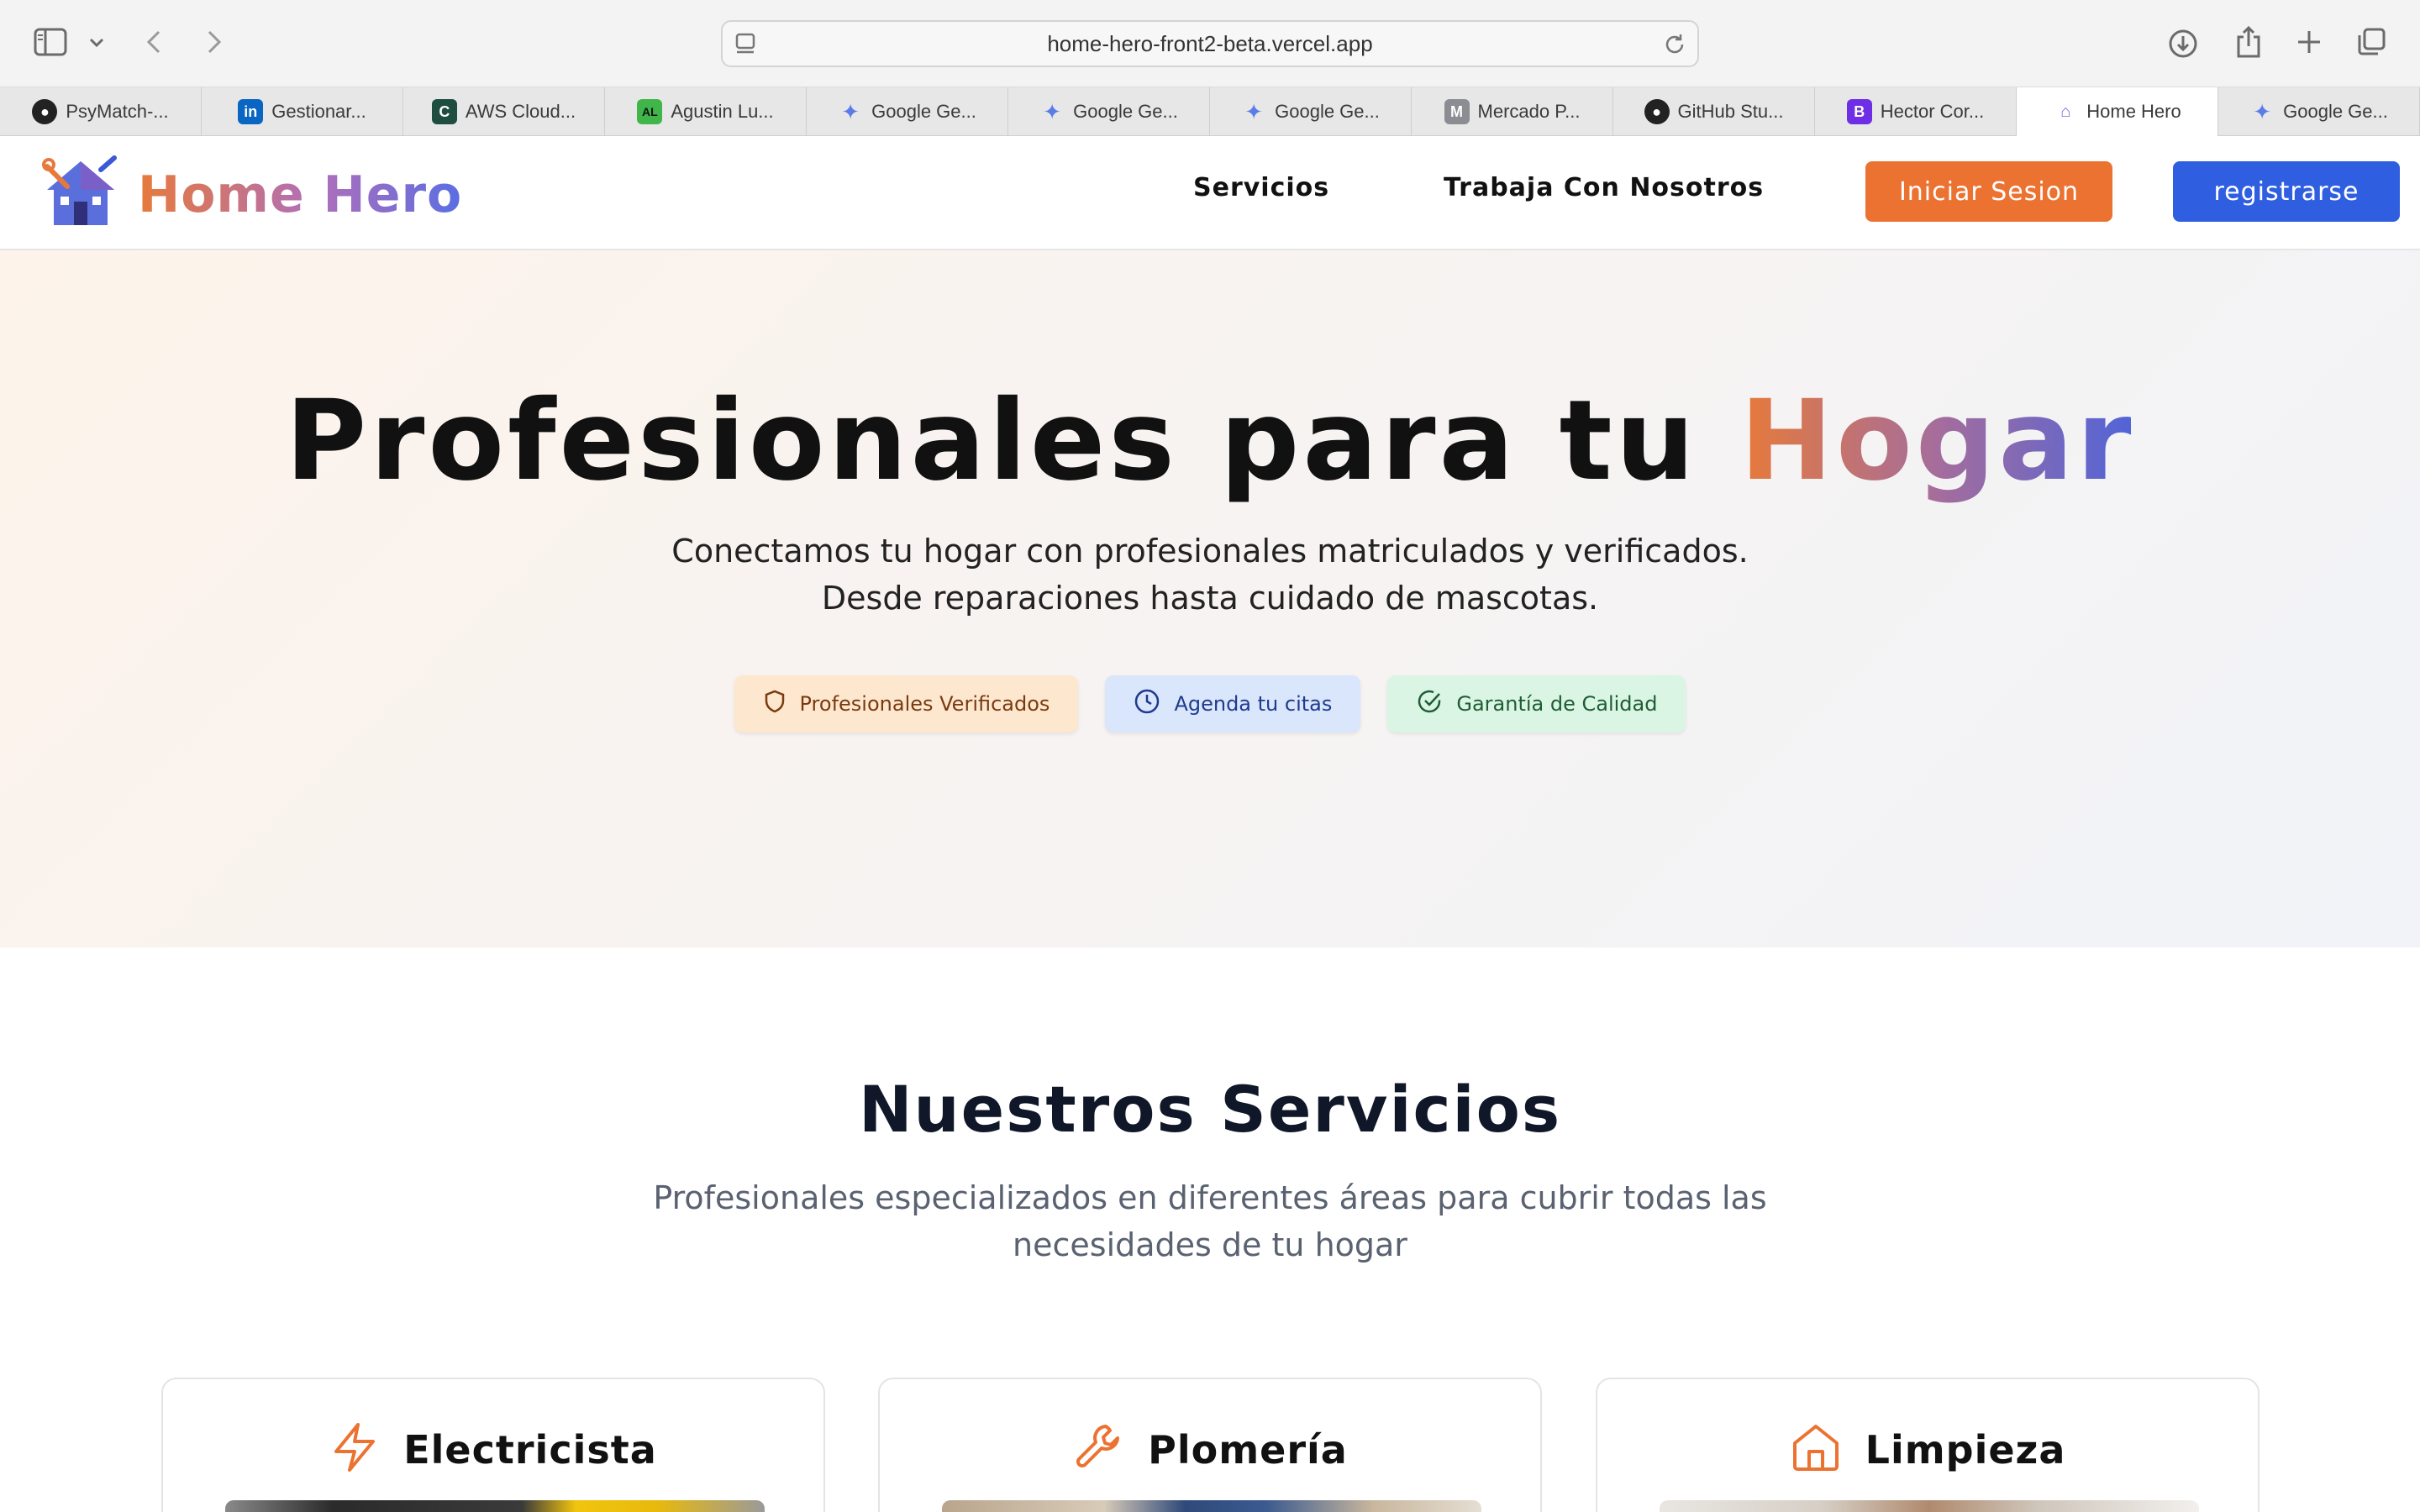 This screenshot has height=1512, width=2420. I want to click on card-title: Plomería, so click(1248, 1449).